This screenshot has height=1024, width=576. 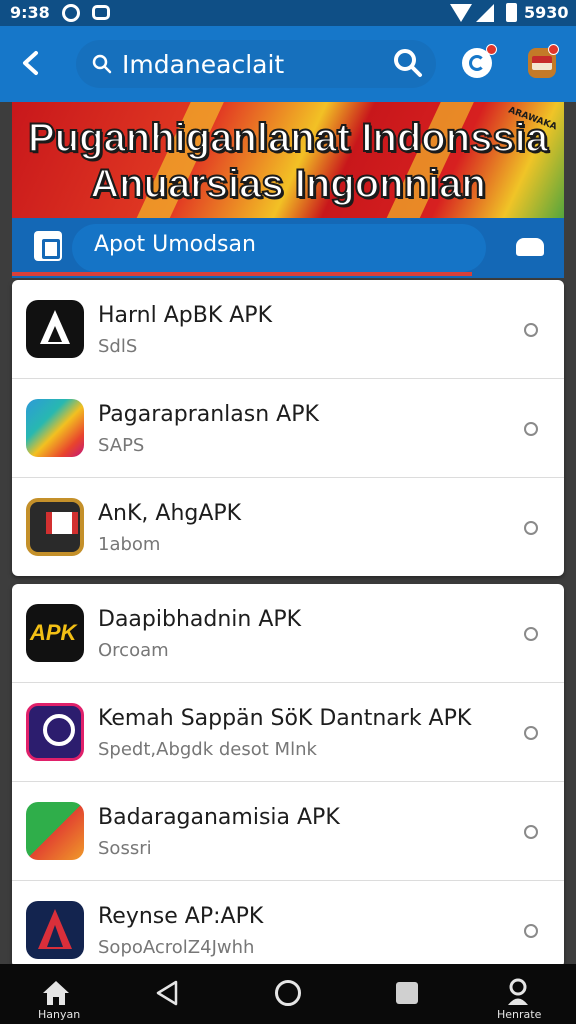 I want to click on search-query-text: Imdaneaclait, so click(x=203, y=64).